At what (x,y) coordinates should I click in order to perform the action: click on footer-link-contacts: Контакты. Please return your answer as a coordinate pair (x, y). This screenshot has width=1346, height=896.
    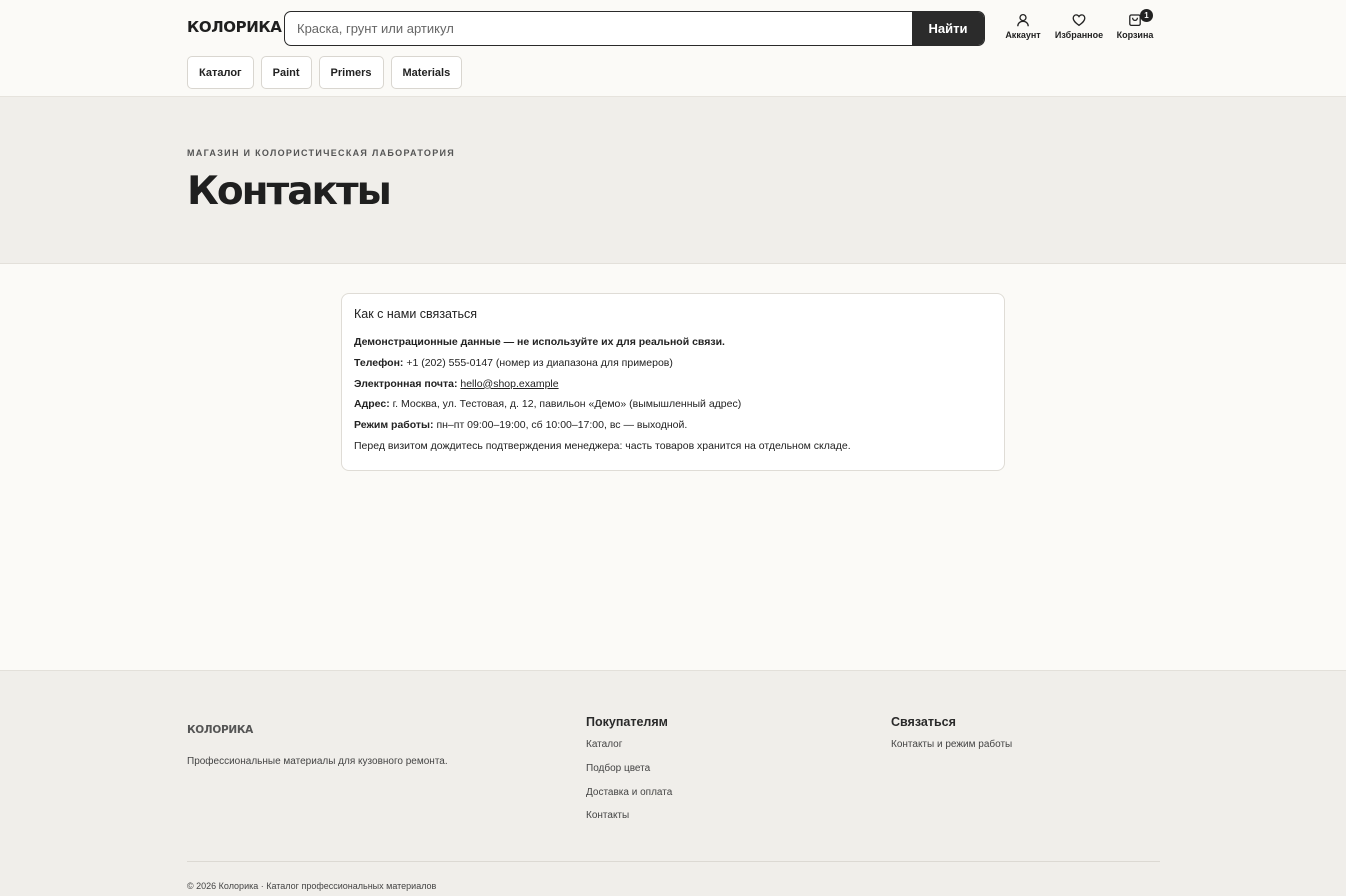
    Looking at the image, I should click on (629, 816).